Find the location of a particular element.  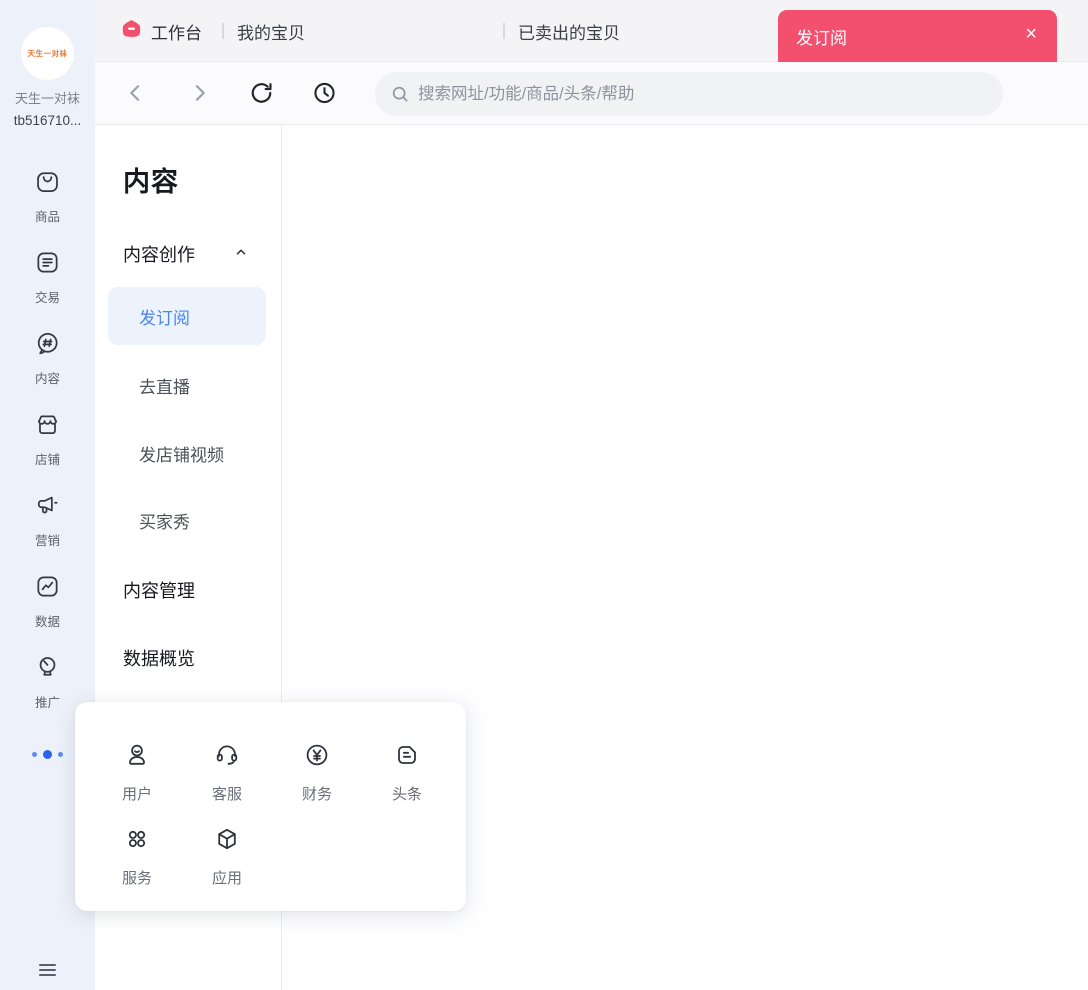

forward-button is located at coordinates (199, 93).